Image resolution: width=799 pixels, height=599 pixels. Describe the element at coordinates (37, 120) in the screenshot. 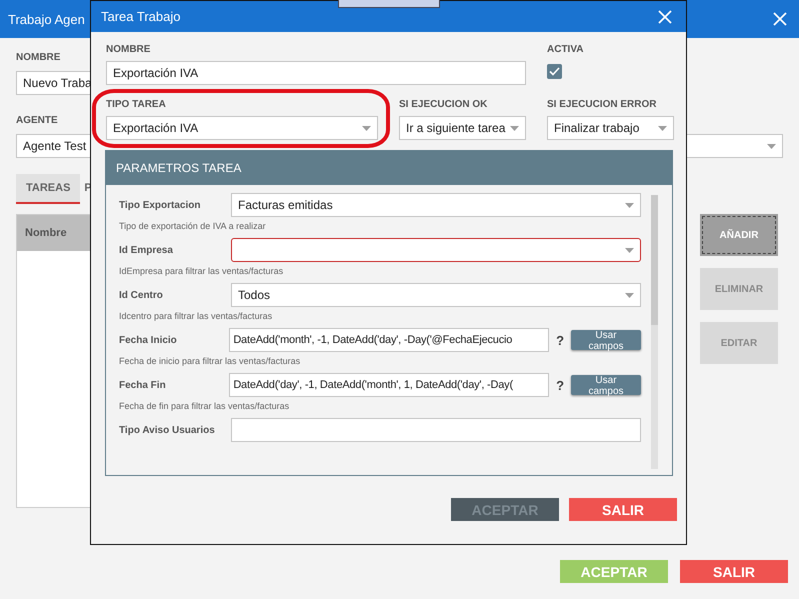

I see `field-label: AGENTE` at that location.